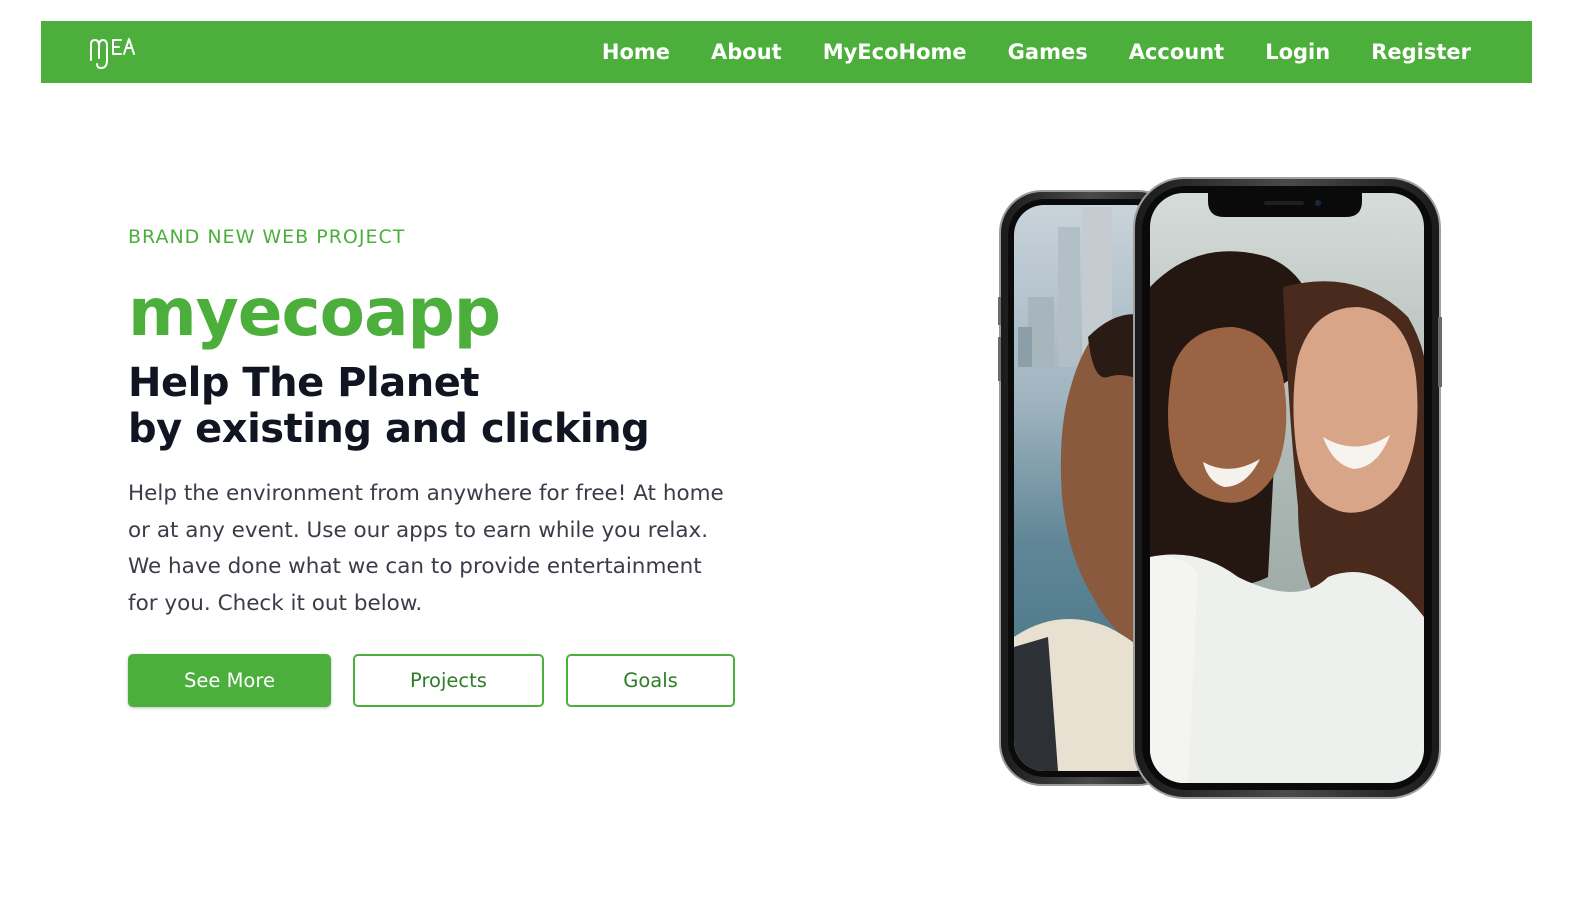 The height and width of the screenshot is (901, 1572). What do you see at coordinates (115, 53) in the screenshot?
I see `mea-logo` at bounding box center [115, 53].